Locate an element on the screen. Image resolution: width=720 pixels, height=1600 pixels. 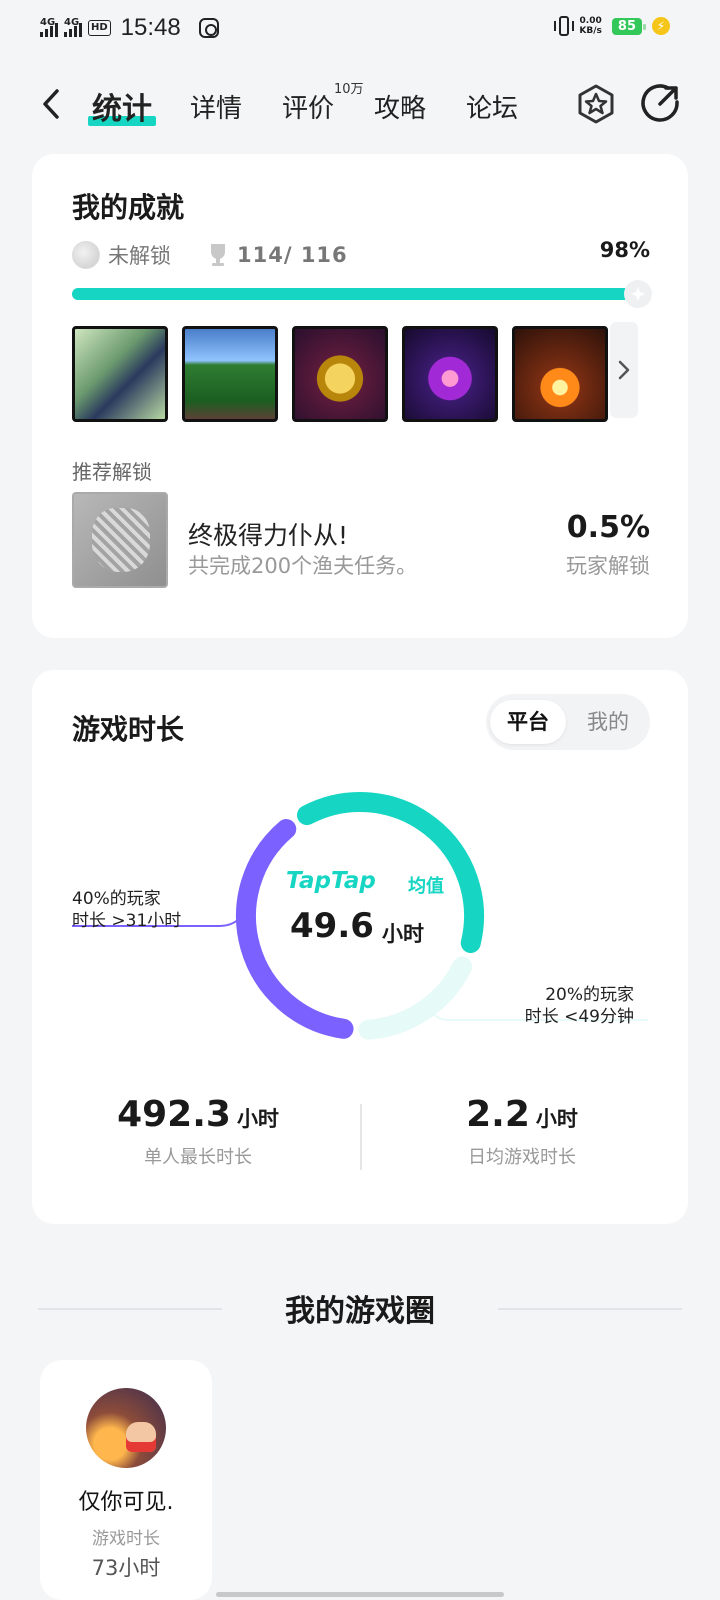
clock: 15:48 is located at coordinates (150, 27).